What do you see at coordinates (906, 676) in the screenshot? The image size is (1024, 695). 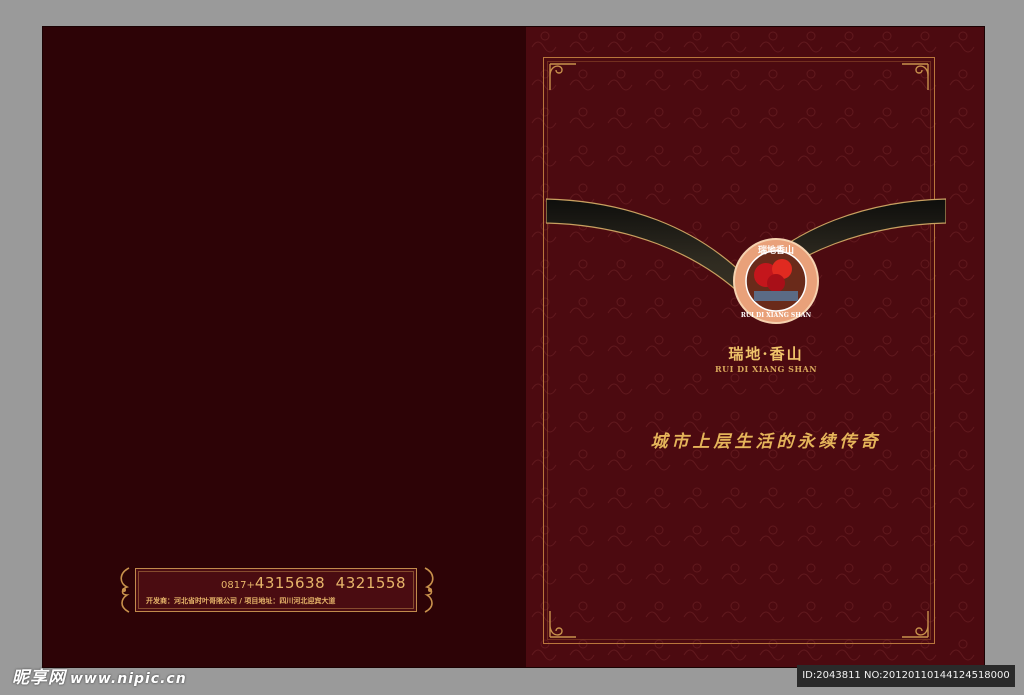 I see `image-id-label: ID:2043811 NO:20120110144124518000` at bounding box center [906, 676].